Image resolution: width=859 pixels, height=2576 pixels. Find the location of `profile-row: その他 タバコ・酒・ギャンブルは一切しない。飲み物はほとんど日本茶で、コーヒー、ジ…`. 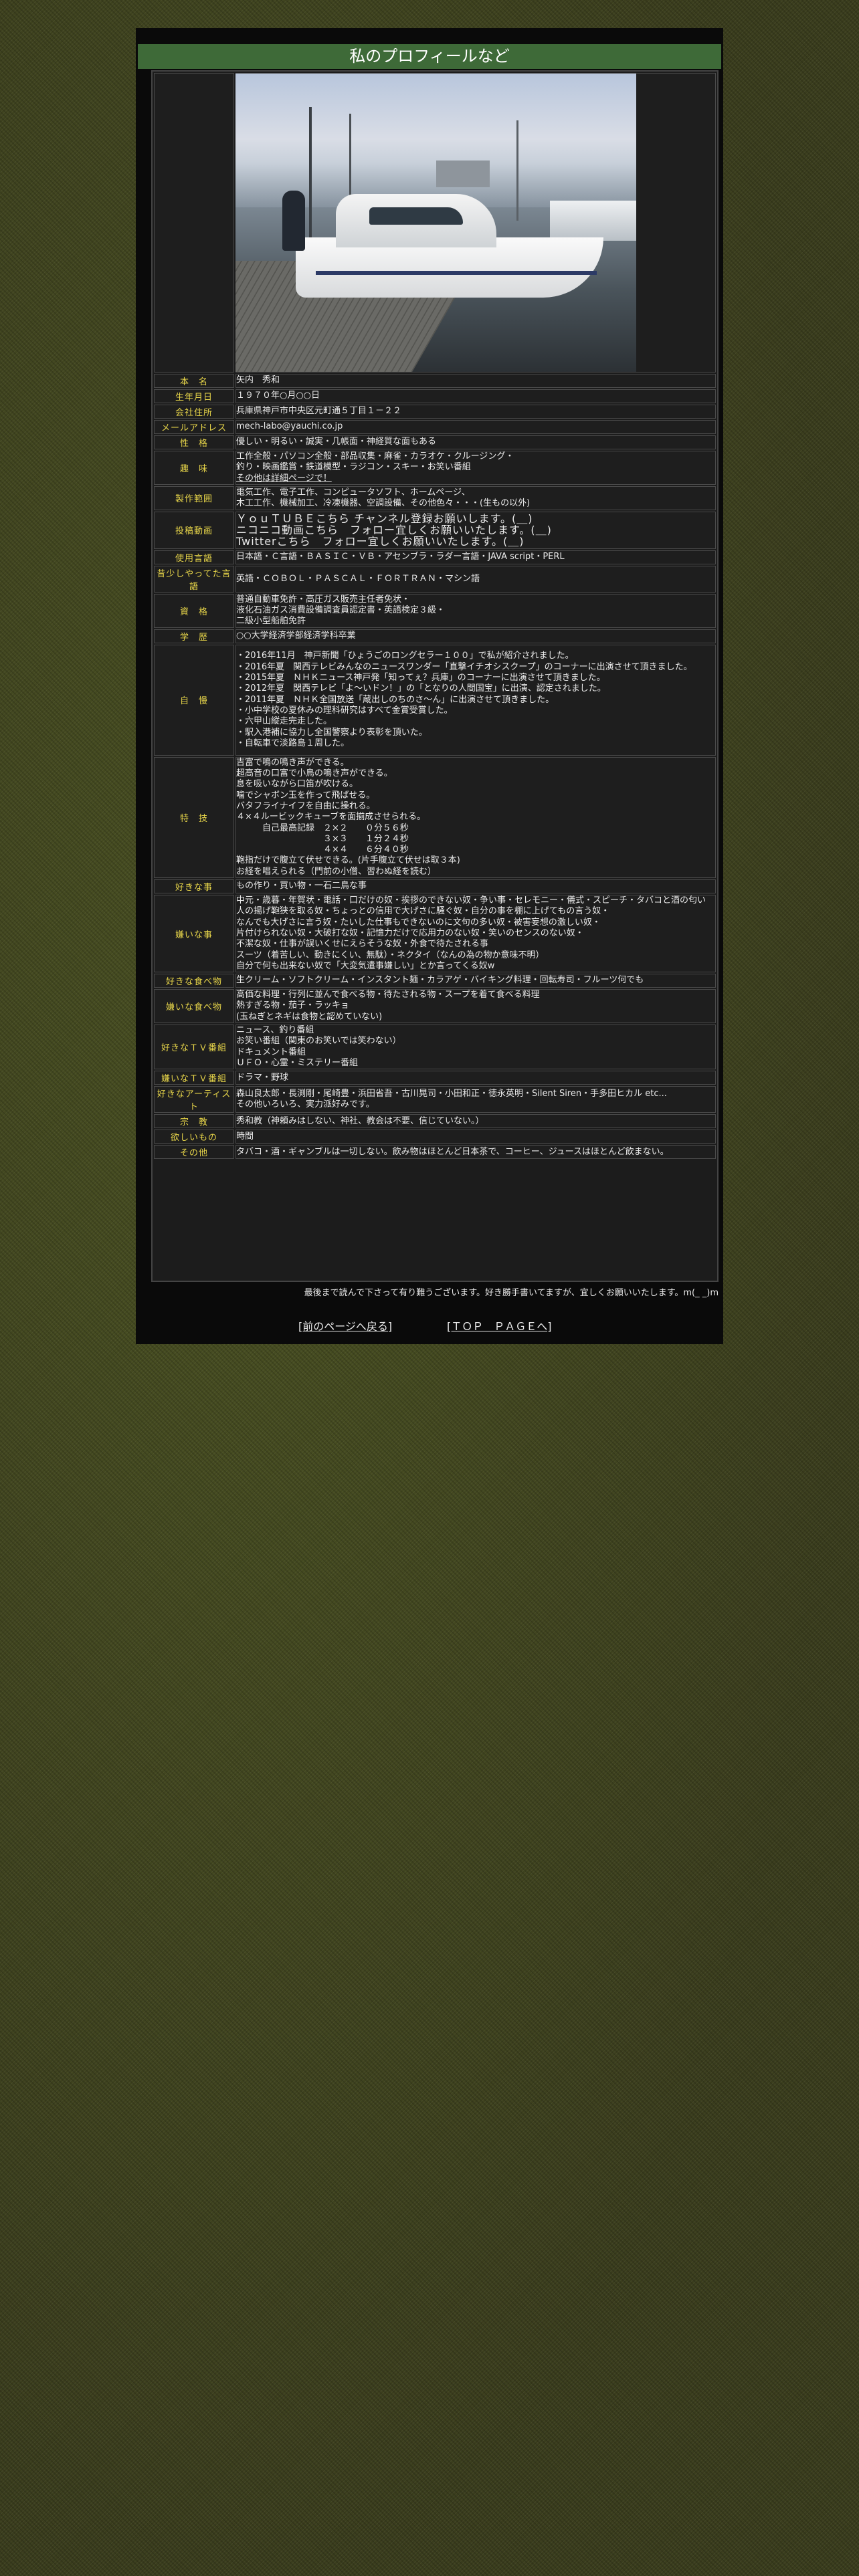

profile-row: その他 タバコ・酒・ギャンブルは一切しない。飲み物はほとんど日本茶で、コーヒー、ジ… is located at coordinates (435, 1153).